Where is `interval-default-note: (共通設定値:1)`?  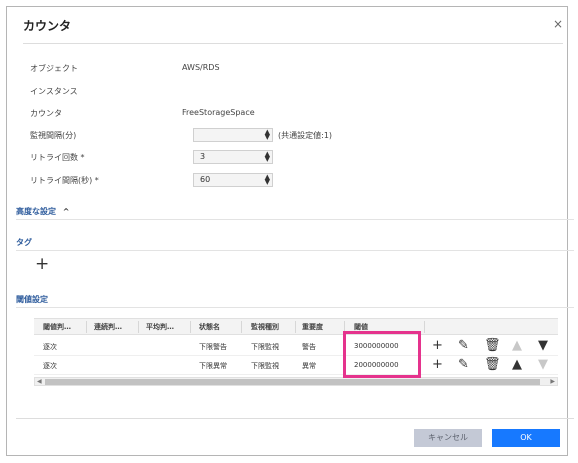
interval-default-note: (共通設定値:1) is located at coordinates (305, 135).